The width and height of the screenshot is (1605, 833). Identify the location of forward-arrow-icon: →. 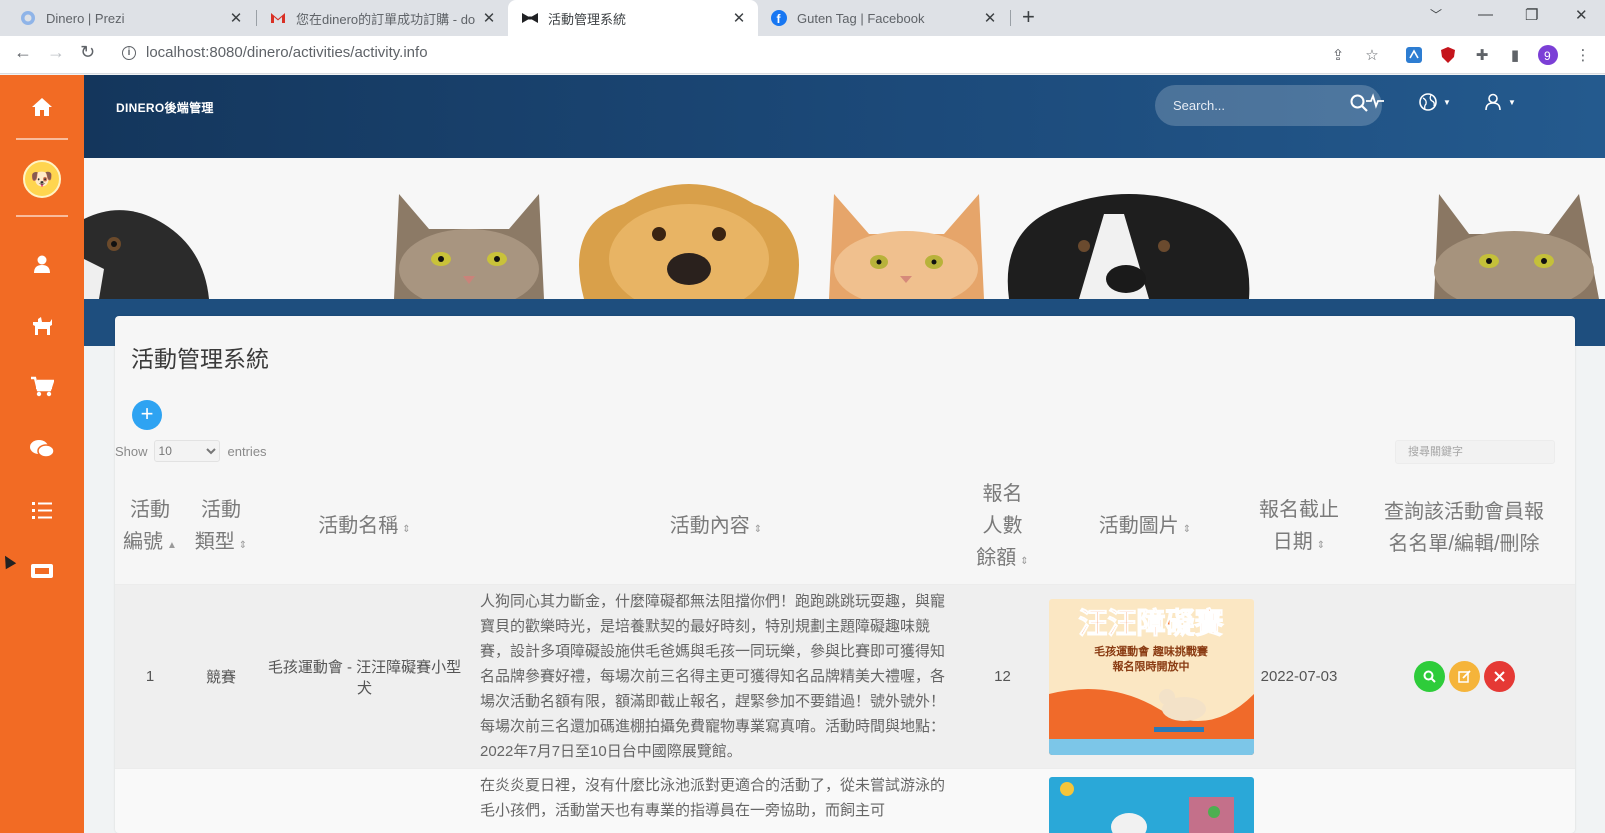
(56, 52).